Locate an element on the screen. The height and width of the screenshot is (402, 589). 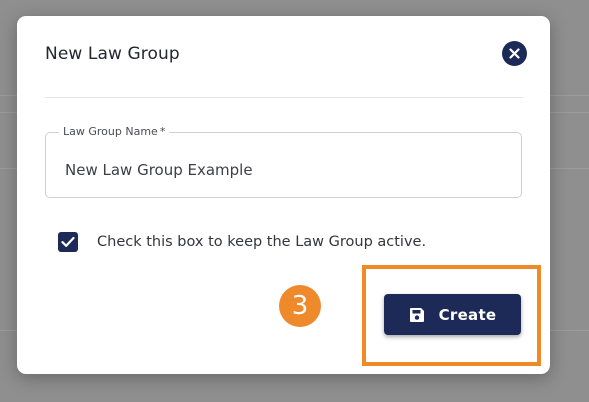
close-icon is located at coordinates (514, 53).